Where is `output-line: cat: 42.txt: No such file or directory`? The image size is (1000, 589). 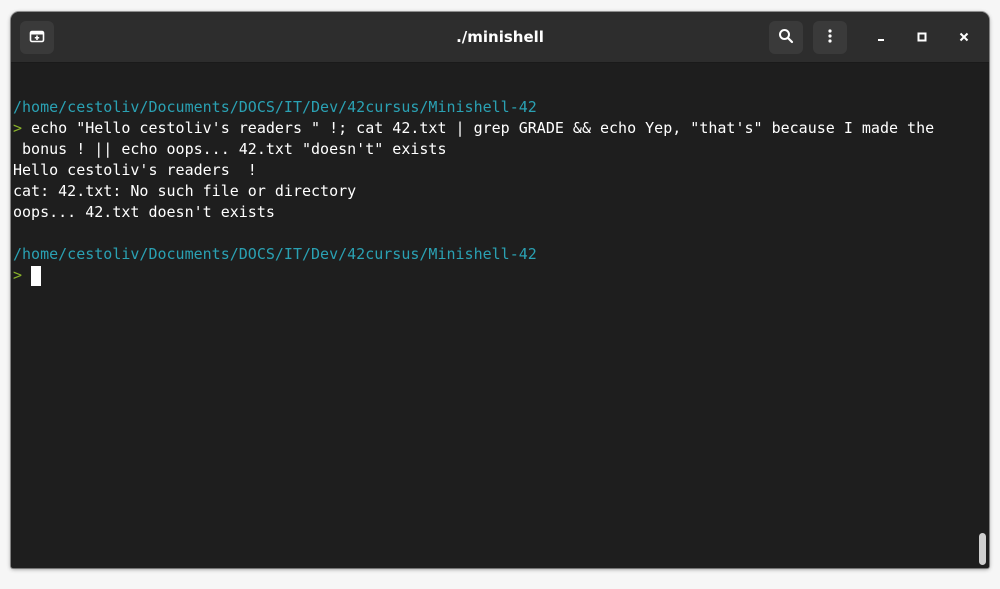
output-line: cat: 42.txt: No such file or directory is located at coordinates (185, 191).